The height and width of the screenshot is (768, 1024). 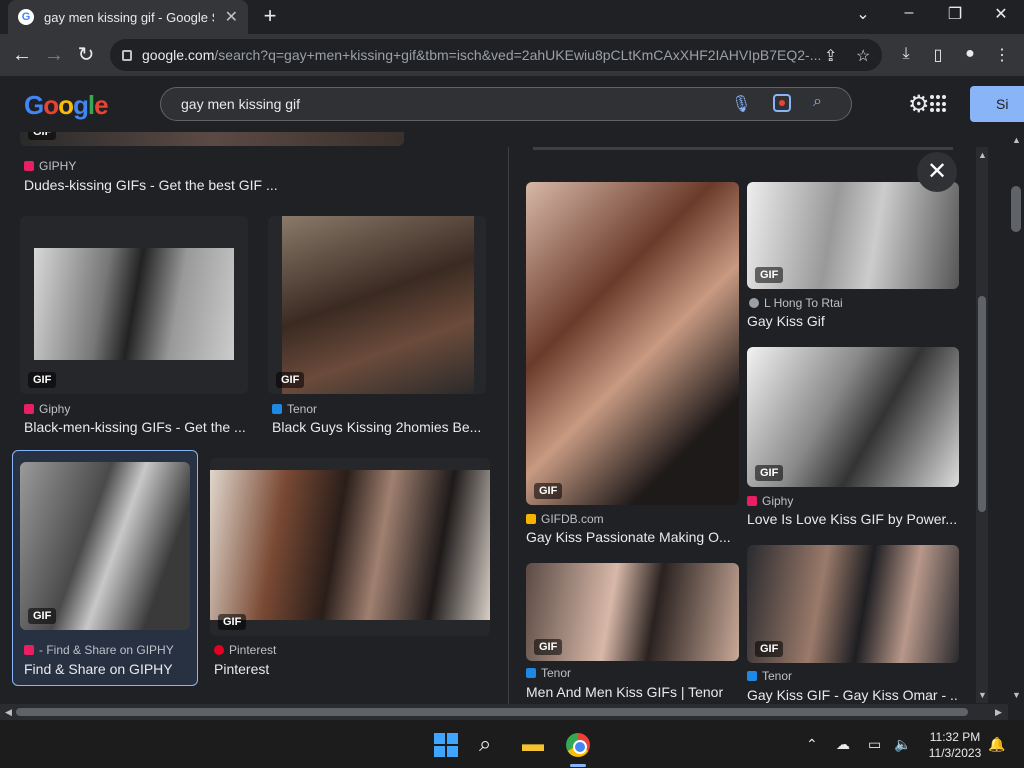 I want to click on scroll-left-arrow-icon: ◀, so click(x=8, y=712).